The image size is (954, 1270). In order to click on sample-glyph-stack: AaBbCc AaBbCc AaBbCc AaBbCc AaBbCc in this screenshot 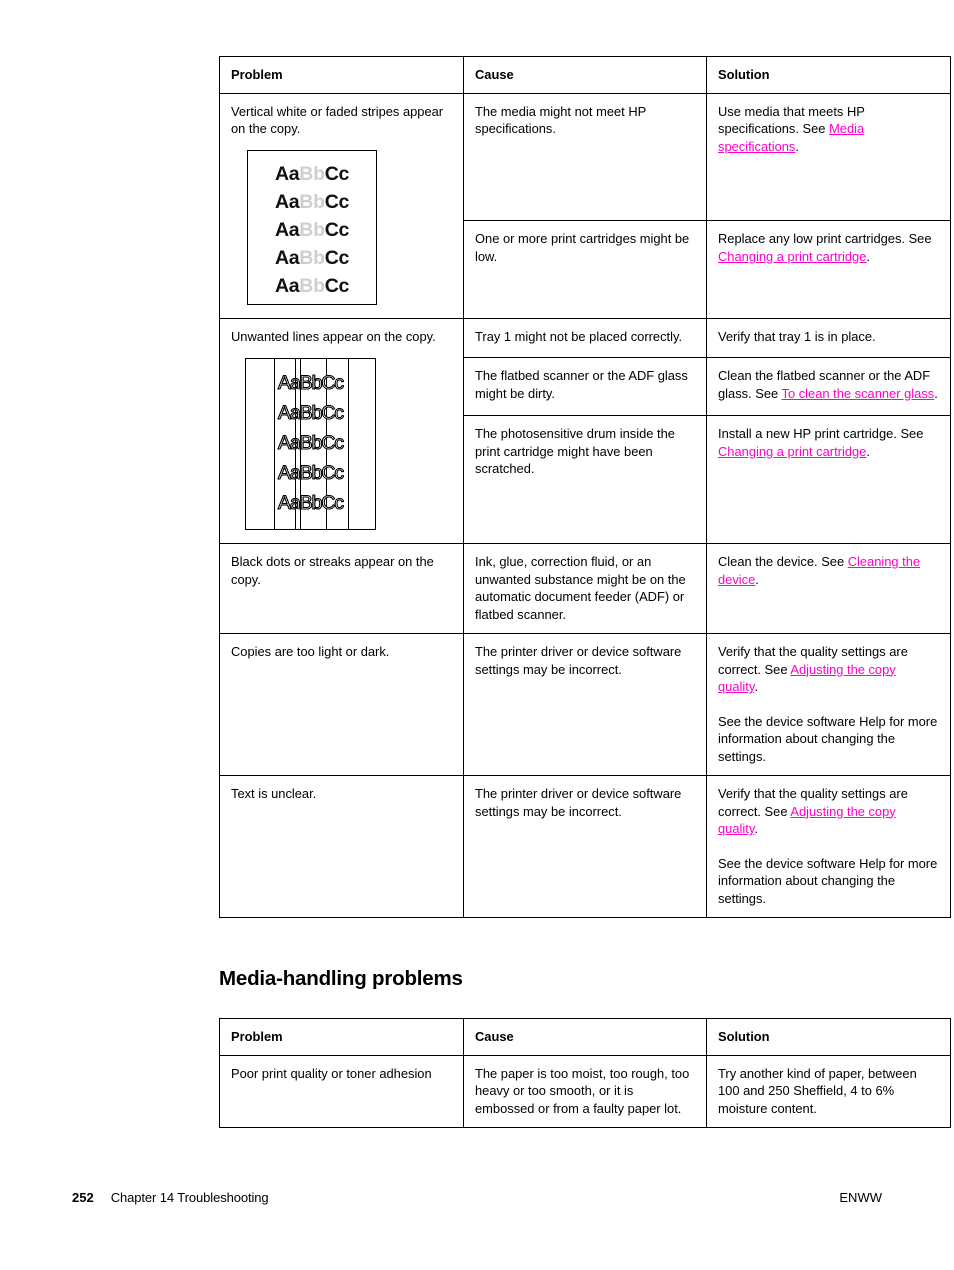, I will do `click(310, 443)`.